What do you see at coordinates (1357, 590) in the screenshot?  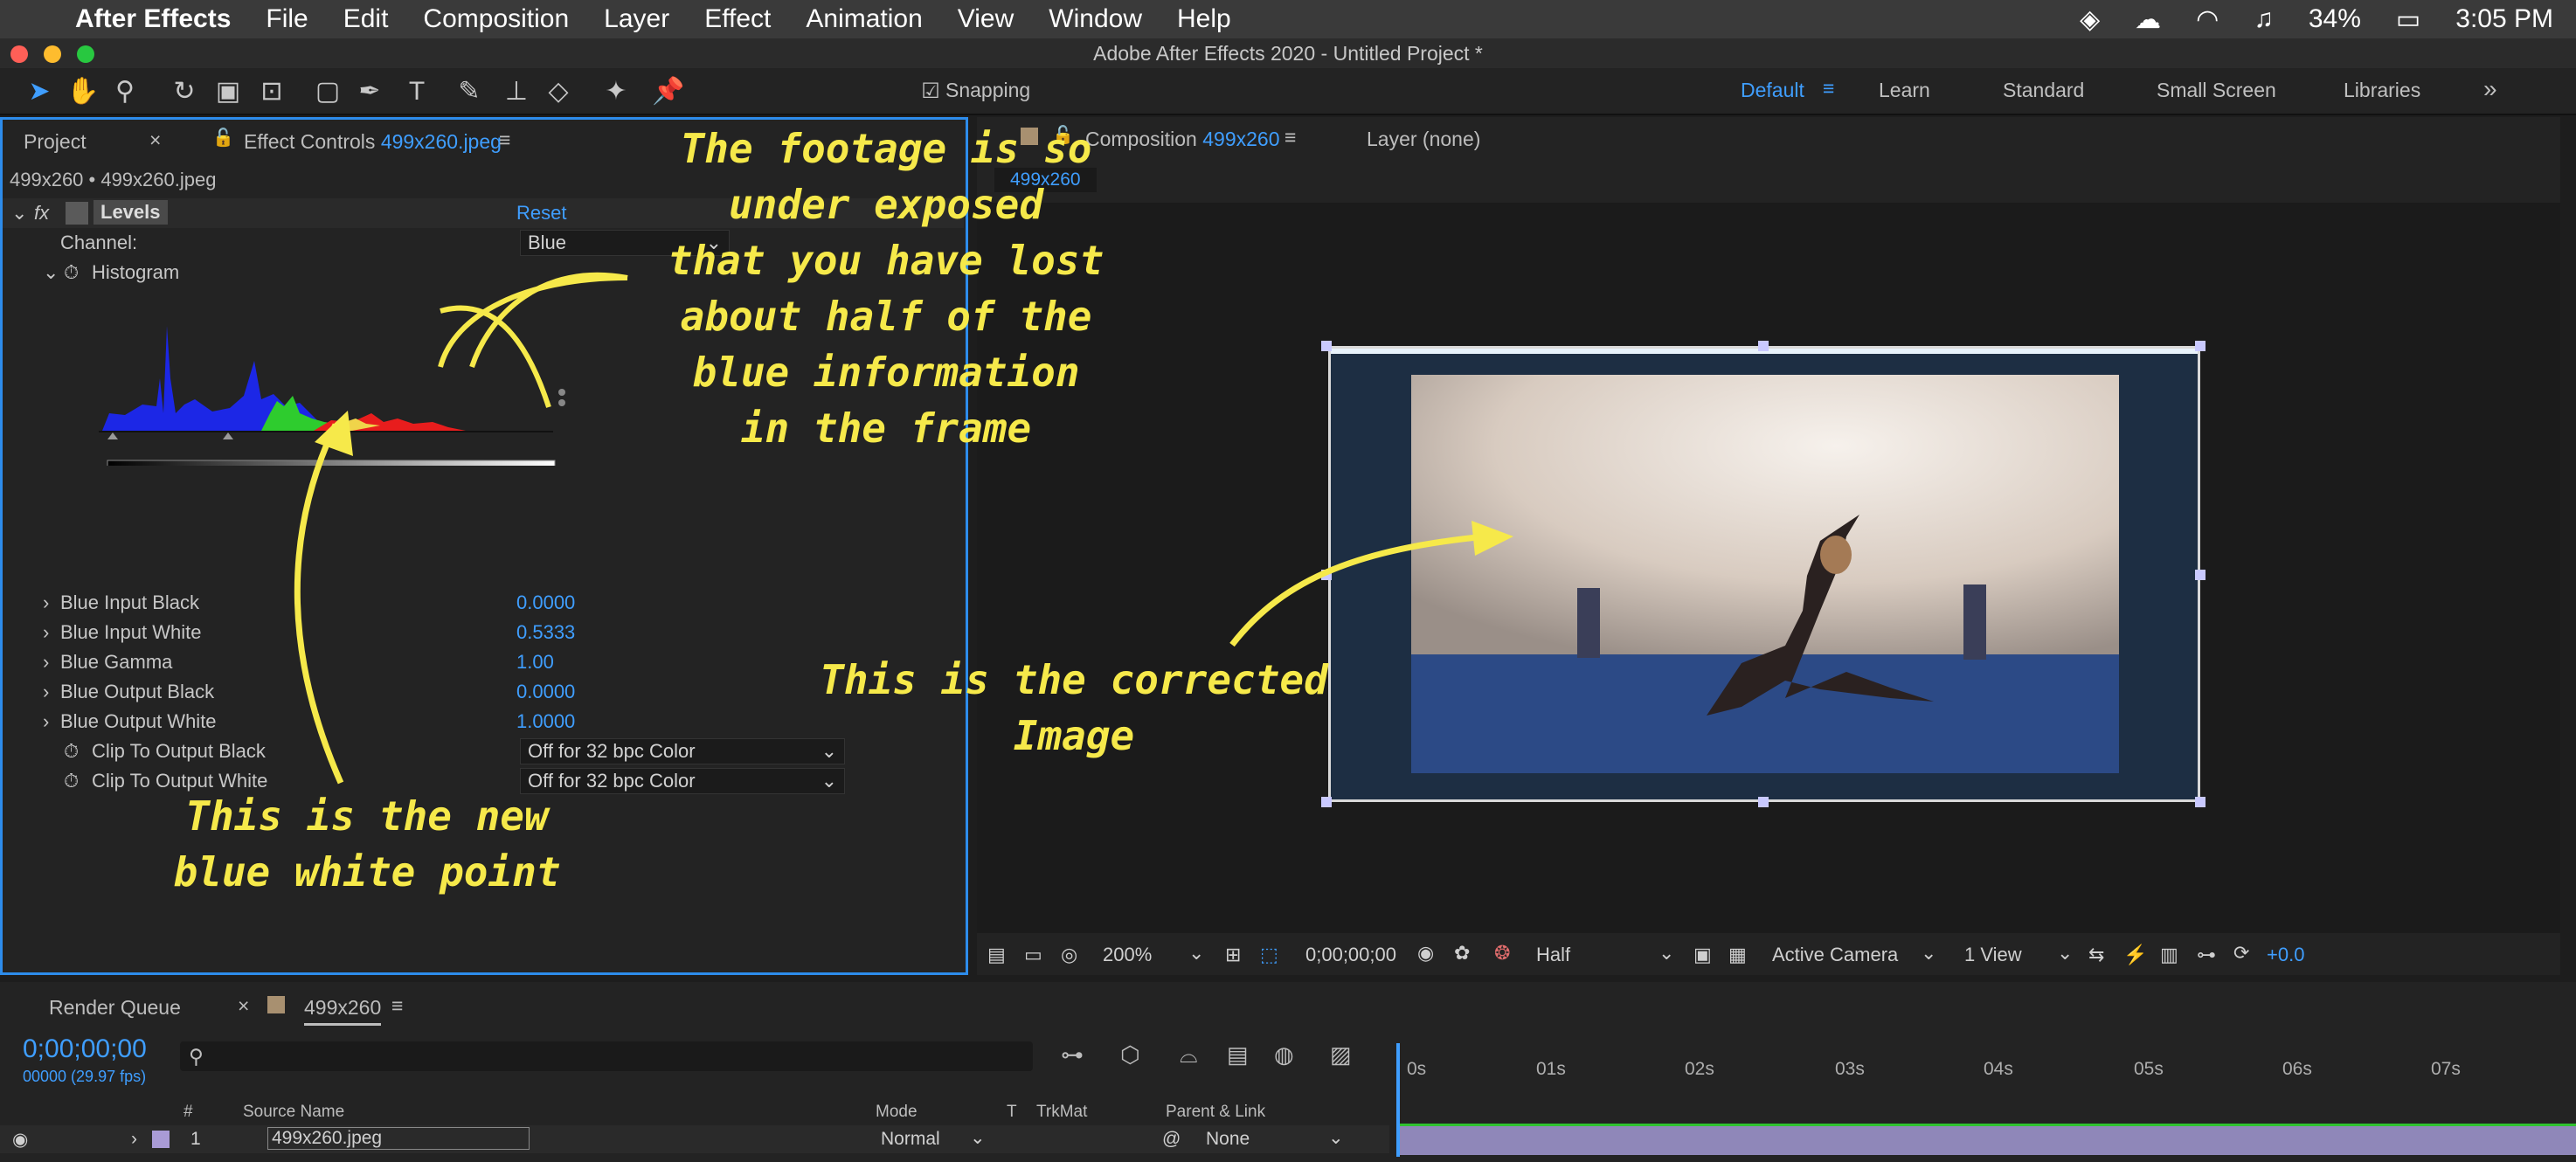 I see `arrow-corrected` at bounding box center [1357, 590].